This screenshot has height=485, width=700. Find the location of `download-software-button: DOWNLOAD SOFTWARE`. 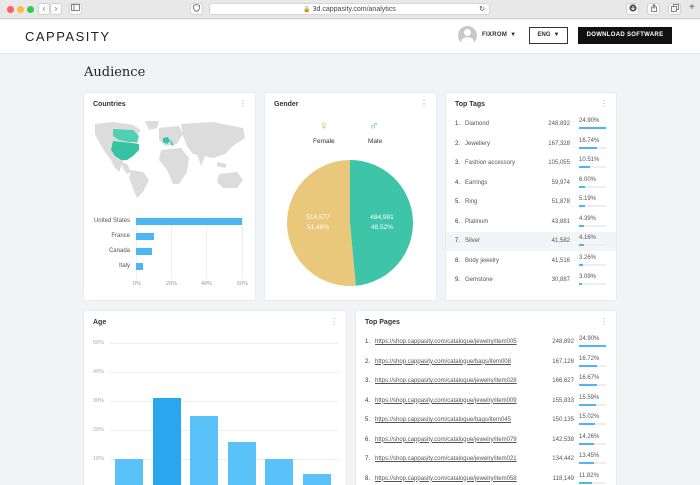

download-software-button: DOWNLOAD SOFTWARE is located at coordinates (625, 35).